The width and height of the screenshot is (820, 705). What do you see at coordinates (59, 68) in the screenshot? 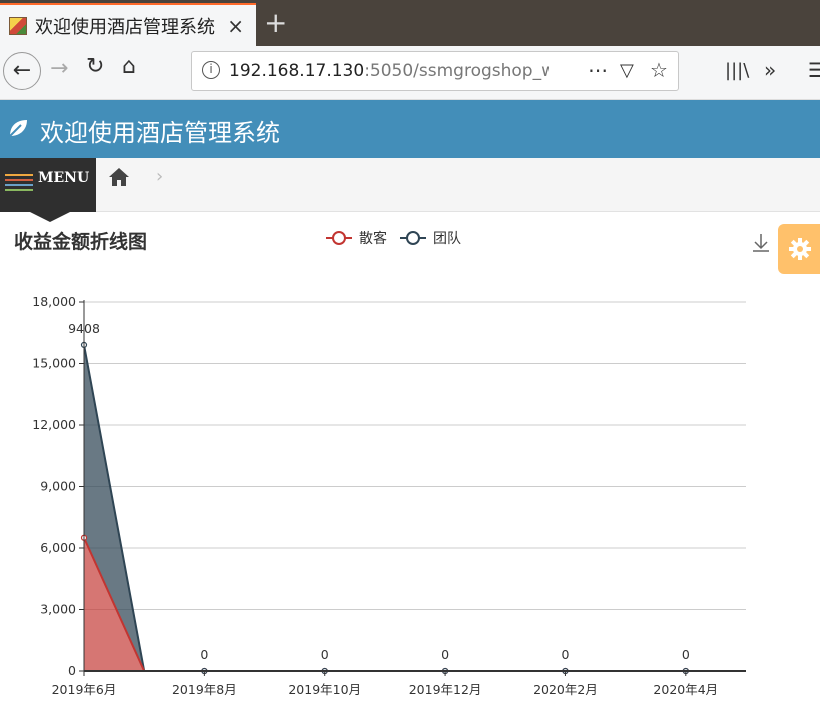
I see `forward-arrow-icon: →` at bounding box center [59, 68].